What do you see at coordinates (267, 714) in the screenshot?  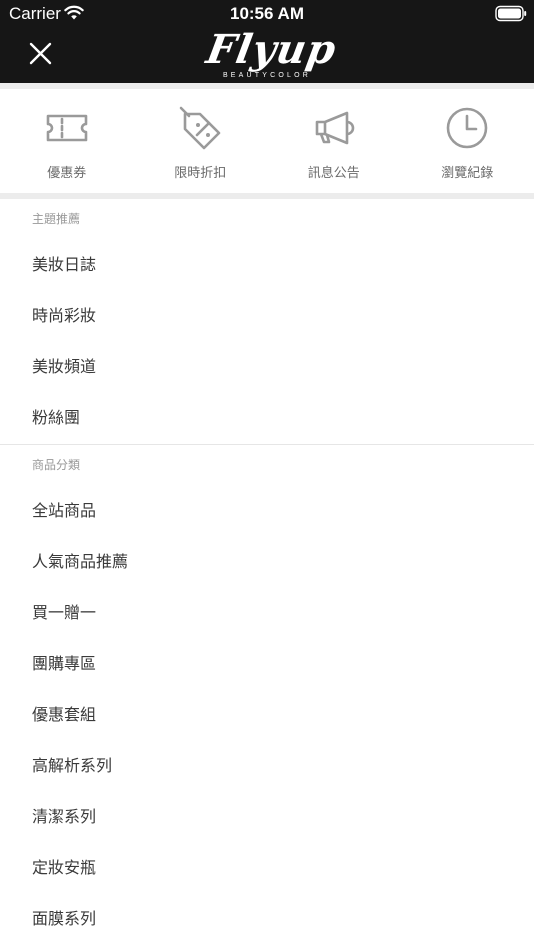 I see `menu-item-bundle-deals: 優惠套組` at bounding box center [267, 714].